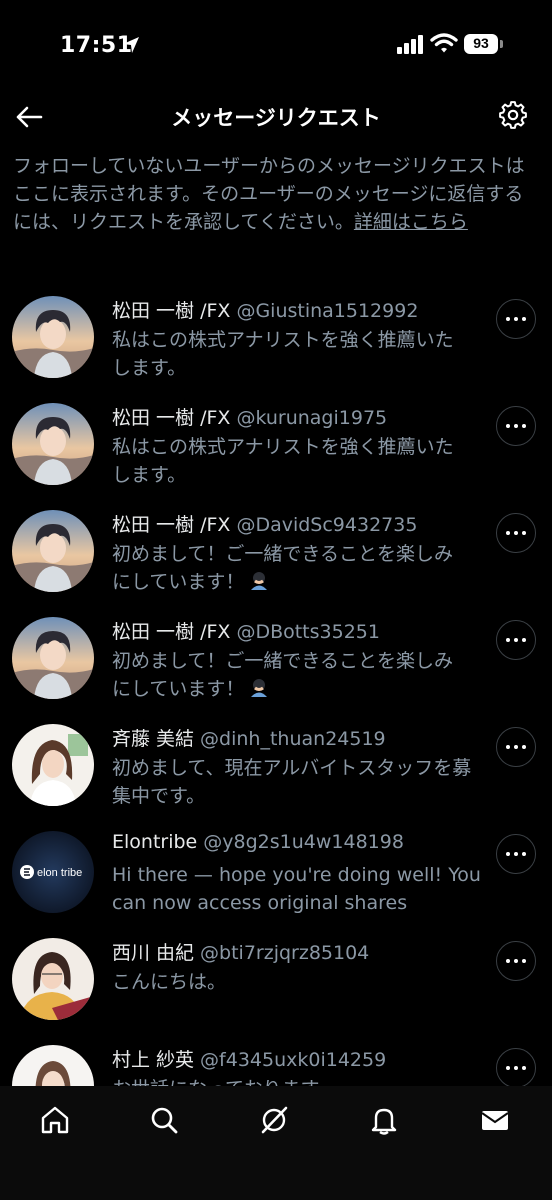  Describe the element at coordinates (293, 739) in the screenshot. I see `sender-handle: @dinh_thuan24519` at that location.